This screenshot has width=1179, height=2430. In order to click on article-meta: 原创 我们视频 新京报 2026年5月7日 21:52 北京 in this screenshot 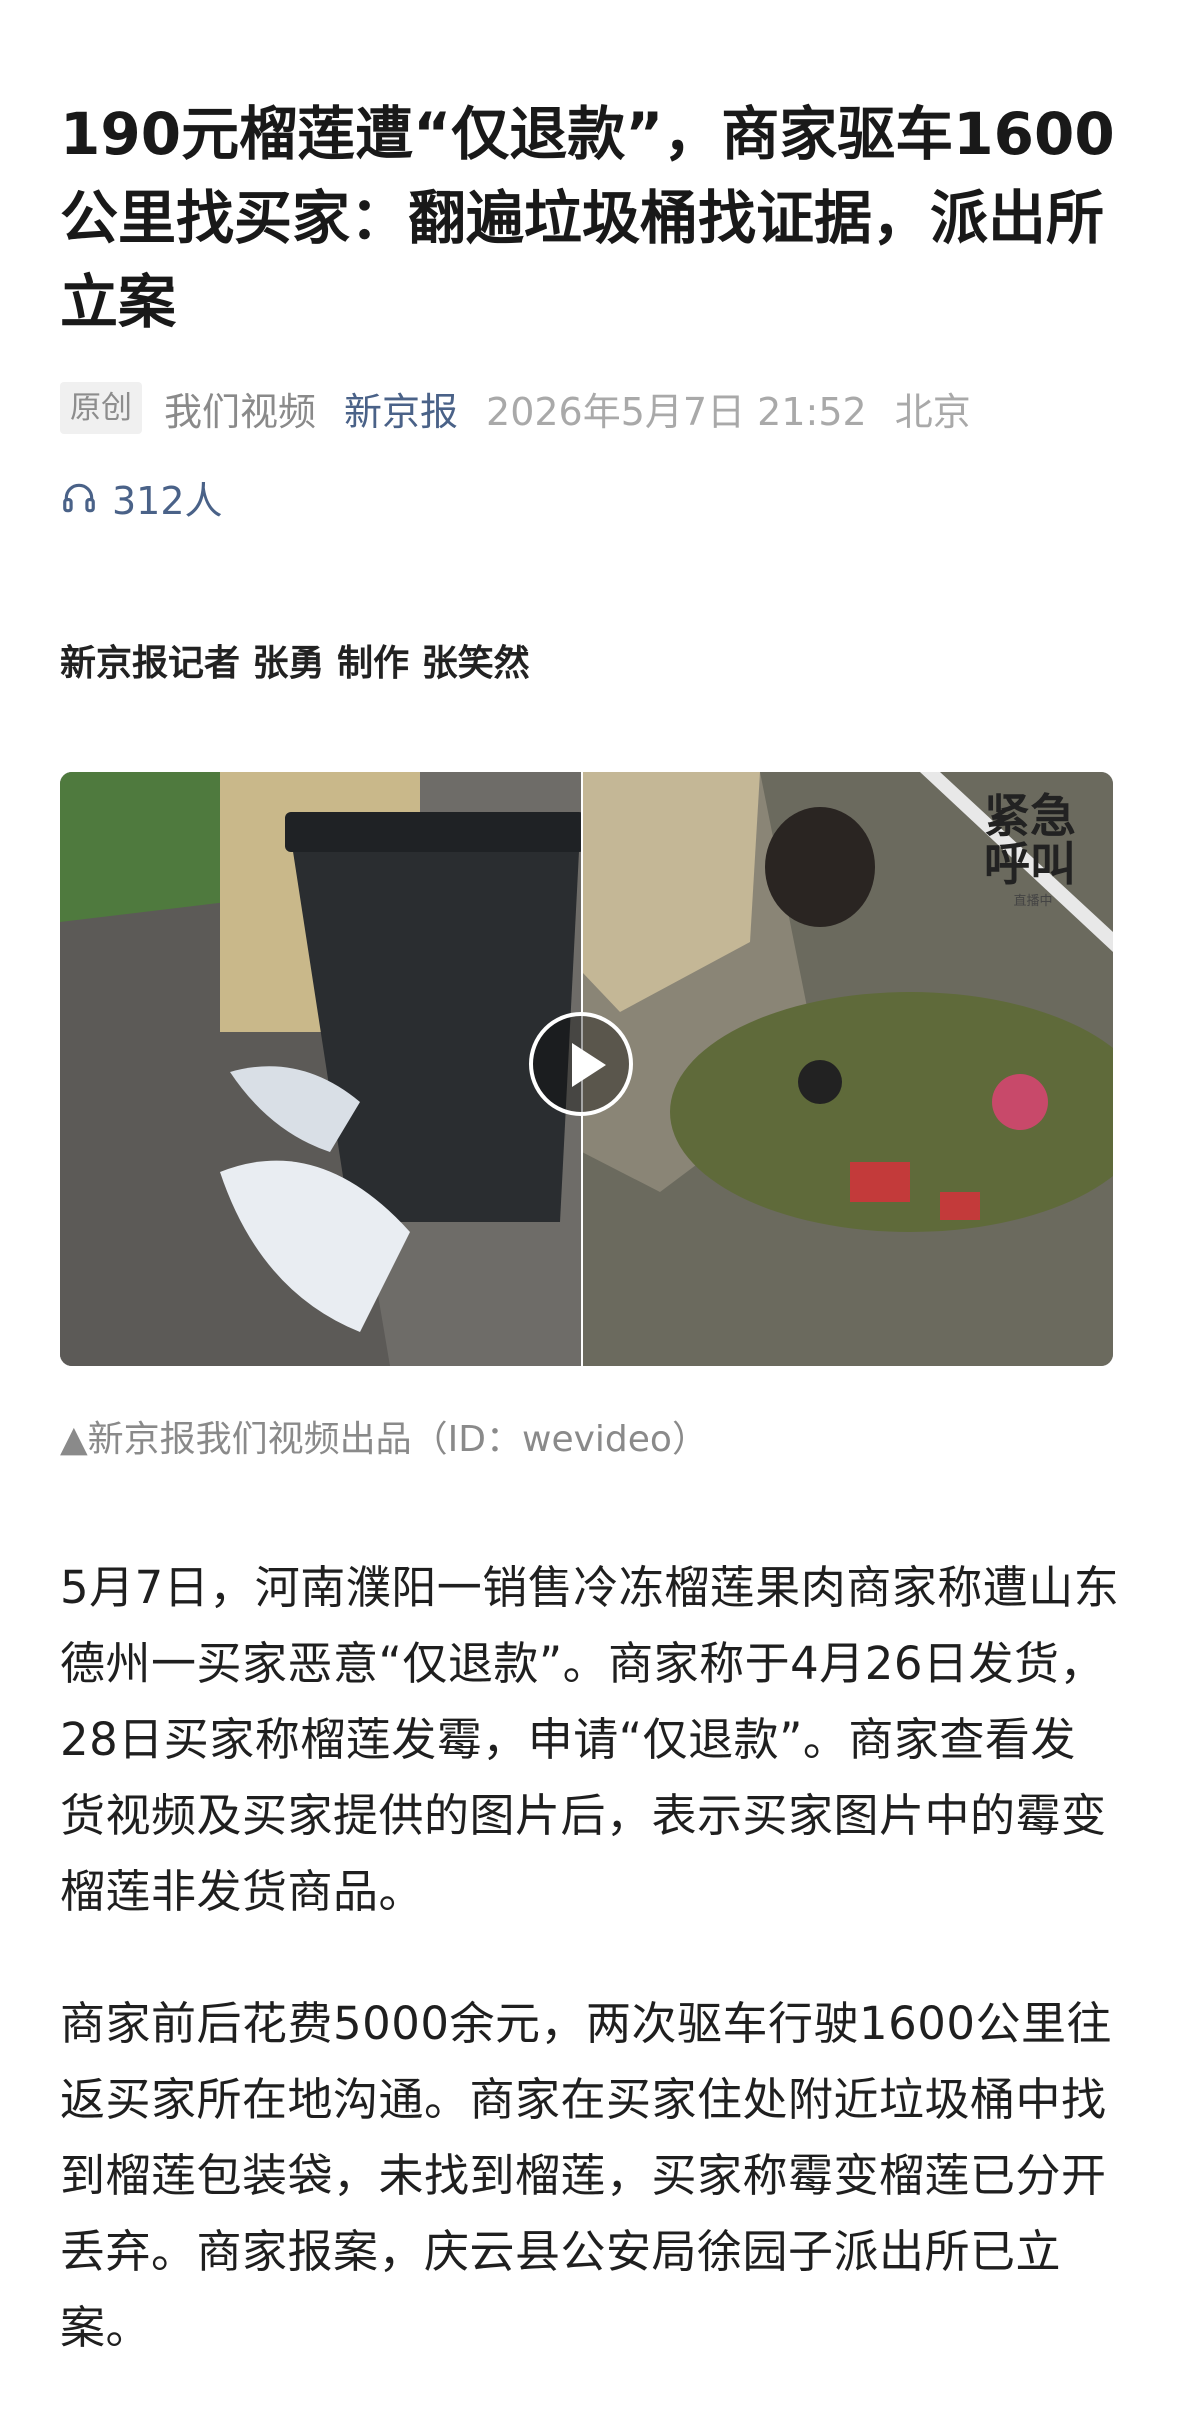, I will do `click(515, 408)`.